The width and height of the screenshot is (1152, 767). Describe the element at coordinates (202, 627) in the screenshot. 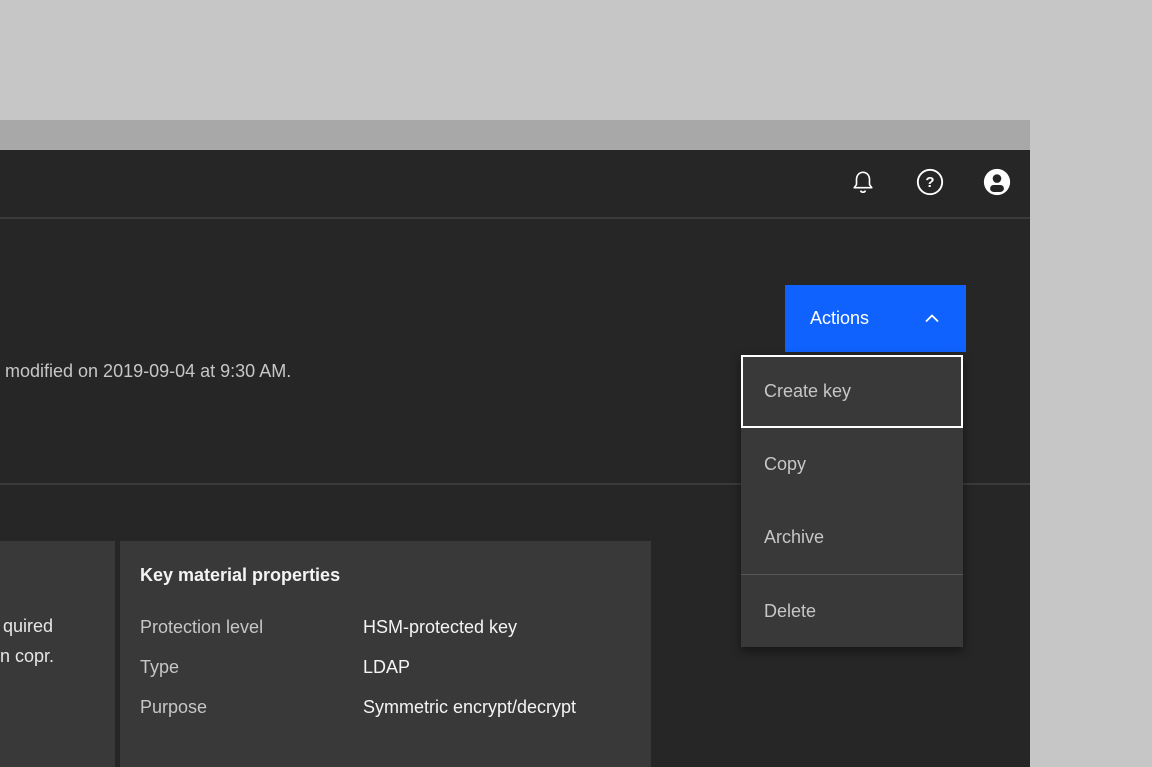

I see `property-label: Protection level` at that location.